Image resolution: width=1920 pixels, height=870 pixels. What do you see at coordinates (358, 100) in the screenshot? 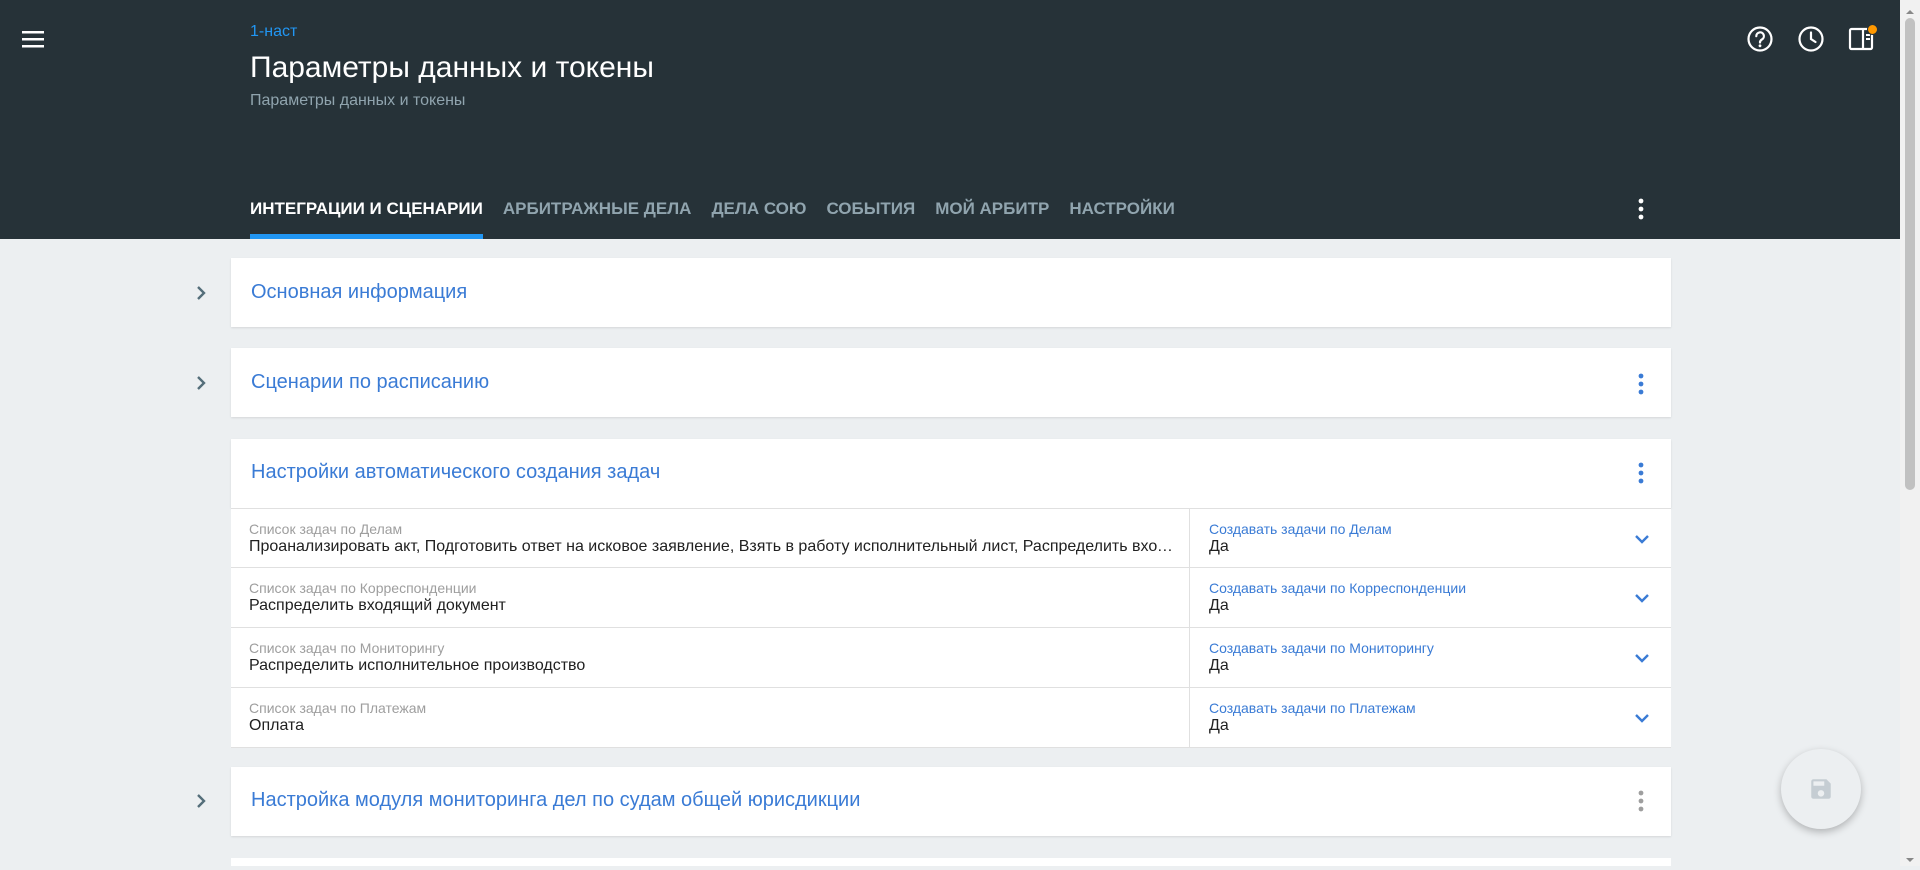
I see `page-subtitle: Параметры данных и токены` at bounding box center [358, 100].